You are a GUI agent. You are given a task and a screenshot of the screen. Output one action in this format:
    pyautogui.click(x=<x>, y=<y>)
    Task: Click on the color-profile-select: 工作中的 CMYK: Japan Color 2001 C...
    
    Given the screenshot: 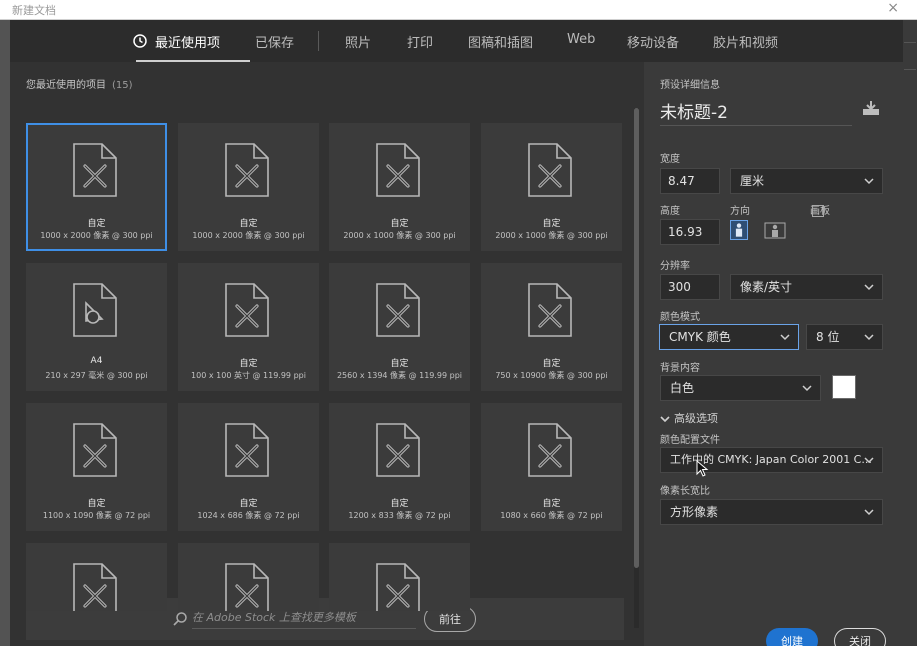 What is the action you would take?
    pyautogui.click(x=771, y=460)
    